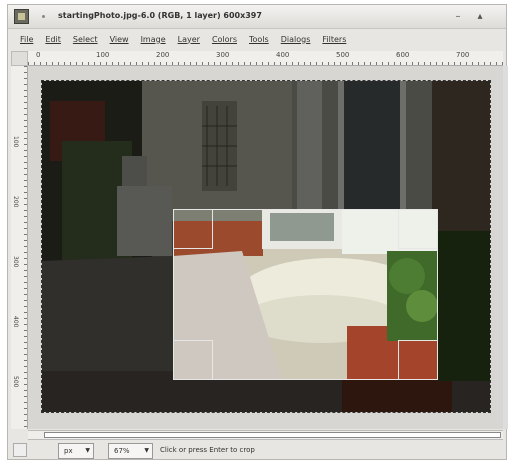 This screenshot has width=510, height=465. I want to click on menu-select: Select, so click(85, 39).